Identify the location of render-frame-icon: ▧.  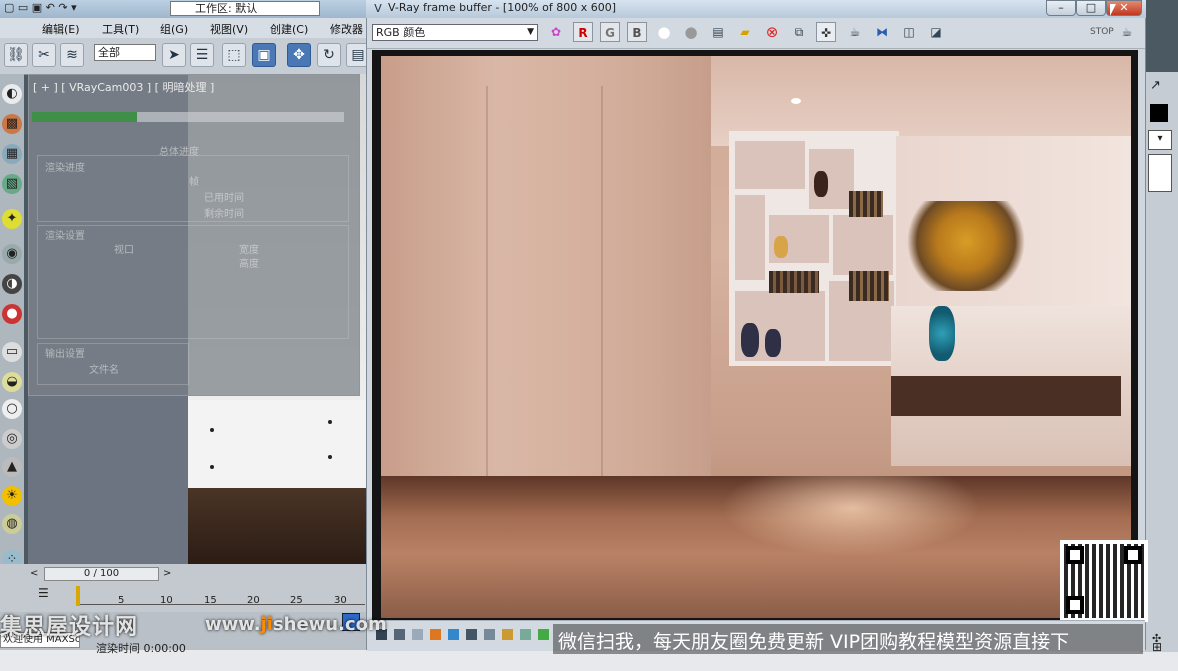
(12, 184).